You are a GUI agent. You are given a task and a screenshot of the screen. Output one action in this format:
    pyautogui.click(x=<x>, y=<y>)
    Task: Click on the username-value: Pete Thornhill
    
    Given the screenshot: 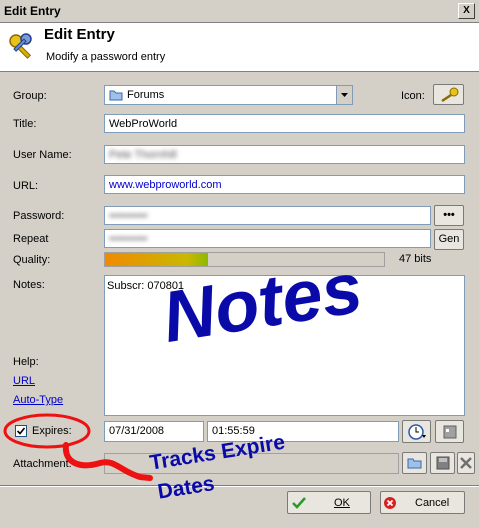 What is the action you would take?
    pyautogui.click(x=143, y=155)
    